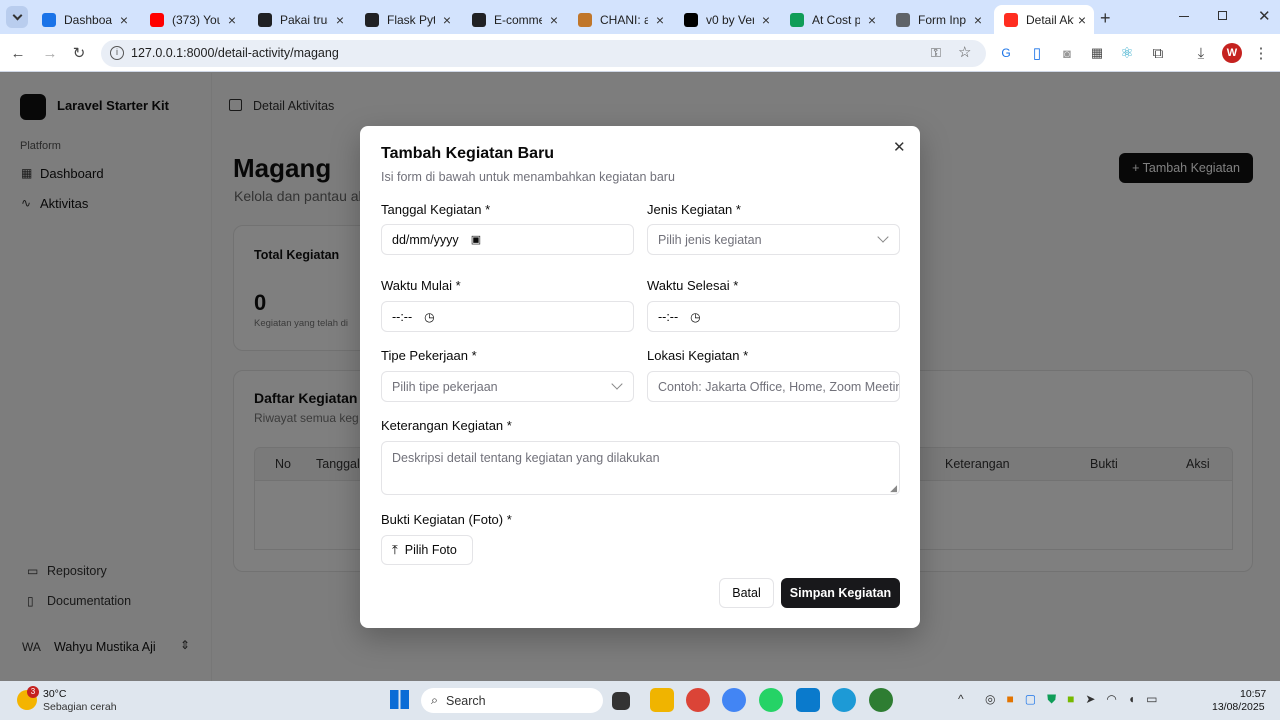  Describe the element at coordinates (1111, 700) in the screenshot. I see `wifi-icon: ◠` at that location.